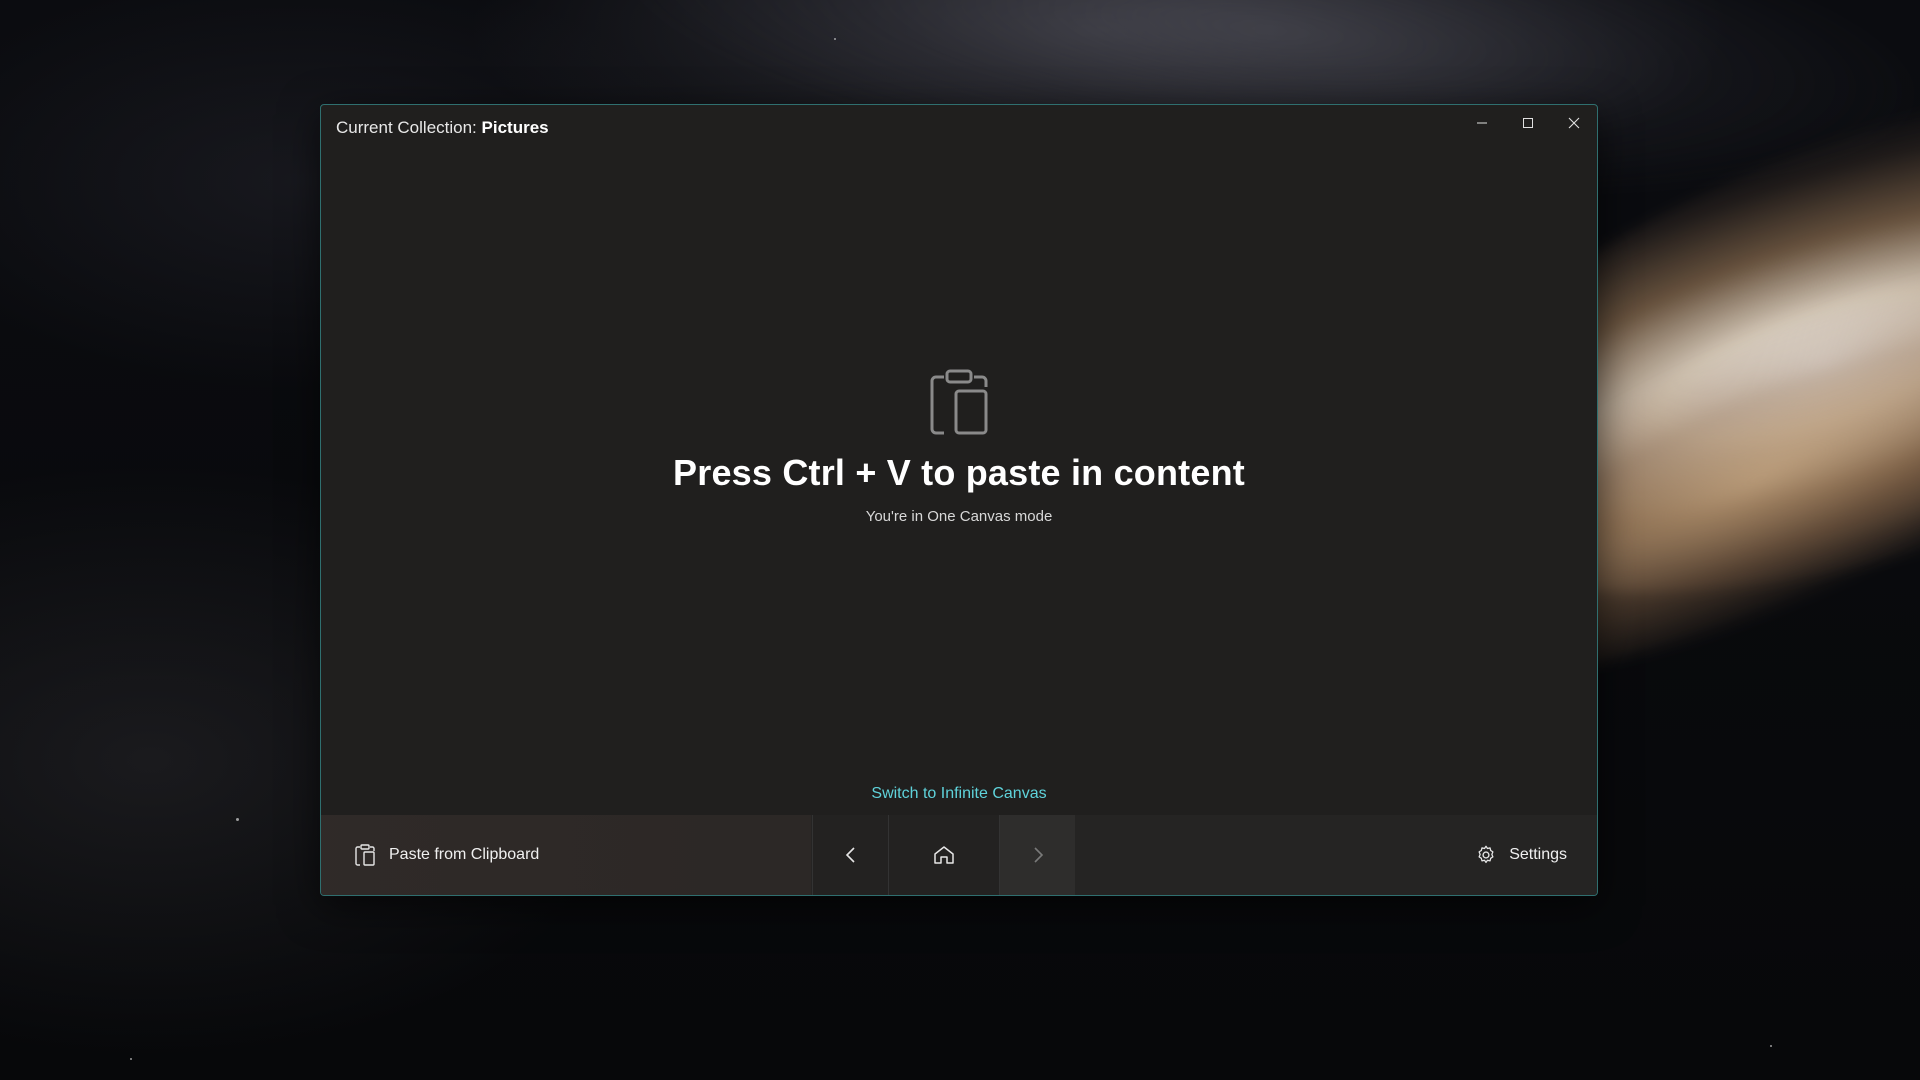  I want to click on caption-buttons, so click(1528, 123).